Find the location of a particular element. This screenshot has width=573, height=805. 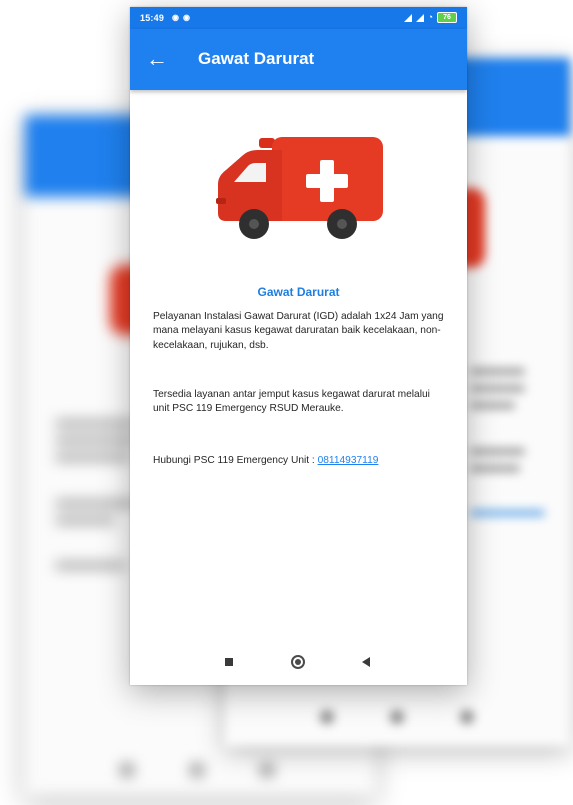

wifi-icon: ◔ is located at coordinates (430, 17).